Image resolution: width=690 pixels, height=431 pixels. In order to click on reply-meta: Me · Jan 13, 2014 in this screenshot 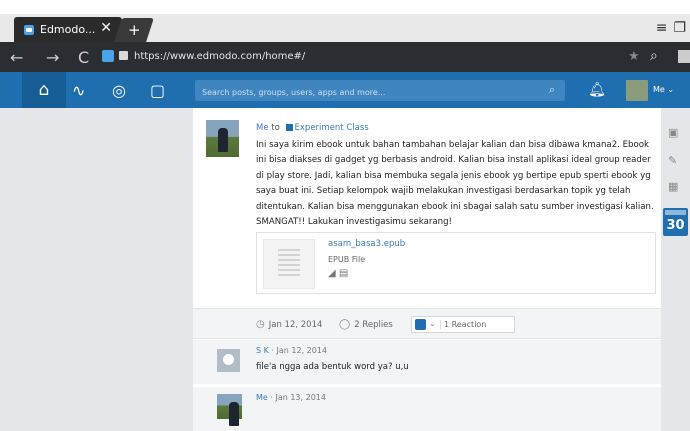, I will do `click(291, 397)`.